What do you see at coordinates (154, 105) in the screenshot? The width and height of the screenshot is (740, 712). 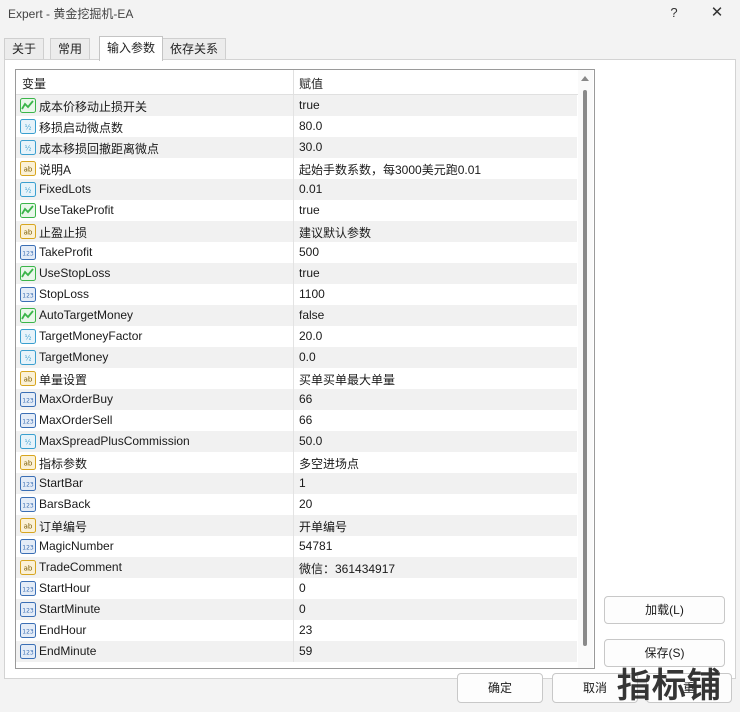 I see `variable-cell: 成本价移动止损开关` at bounding box center [154, 105].